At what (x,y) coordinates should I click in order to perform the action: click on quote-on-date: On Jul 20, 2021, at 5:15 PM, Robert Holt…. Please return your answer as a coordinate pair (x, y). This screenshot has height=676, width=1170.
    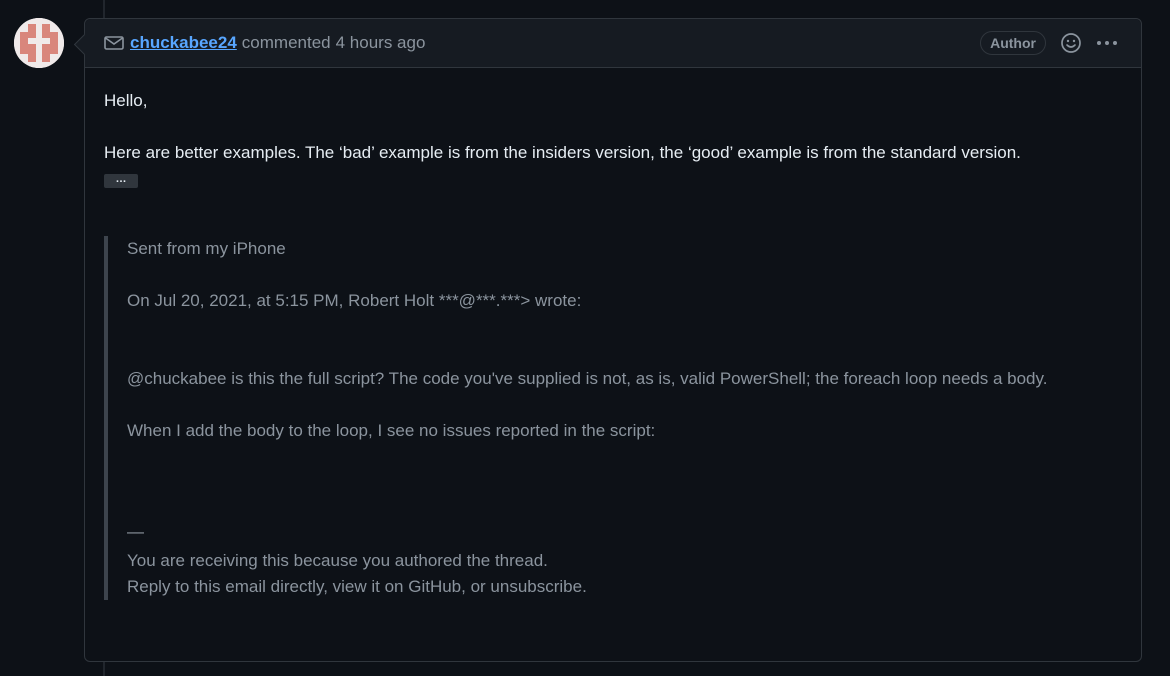
    Looking at the image, I should click on (354, 300).